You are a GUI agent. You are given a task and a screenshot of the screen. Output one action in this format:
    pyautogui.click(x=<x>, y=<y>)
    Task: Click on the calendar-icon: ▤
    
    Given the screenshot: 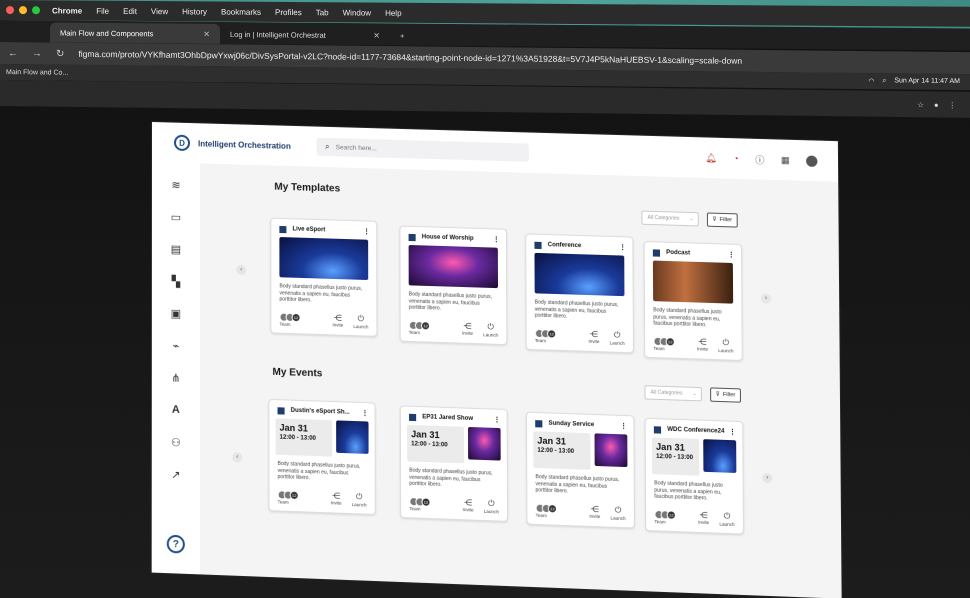 What is the action you would take?
    pyautogui.click(x=176, y=249)
    